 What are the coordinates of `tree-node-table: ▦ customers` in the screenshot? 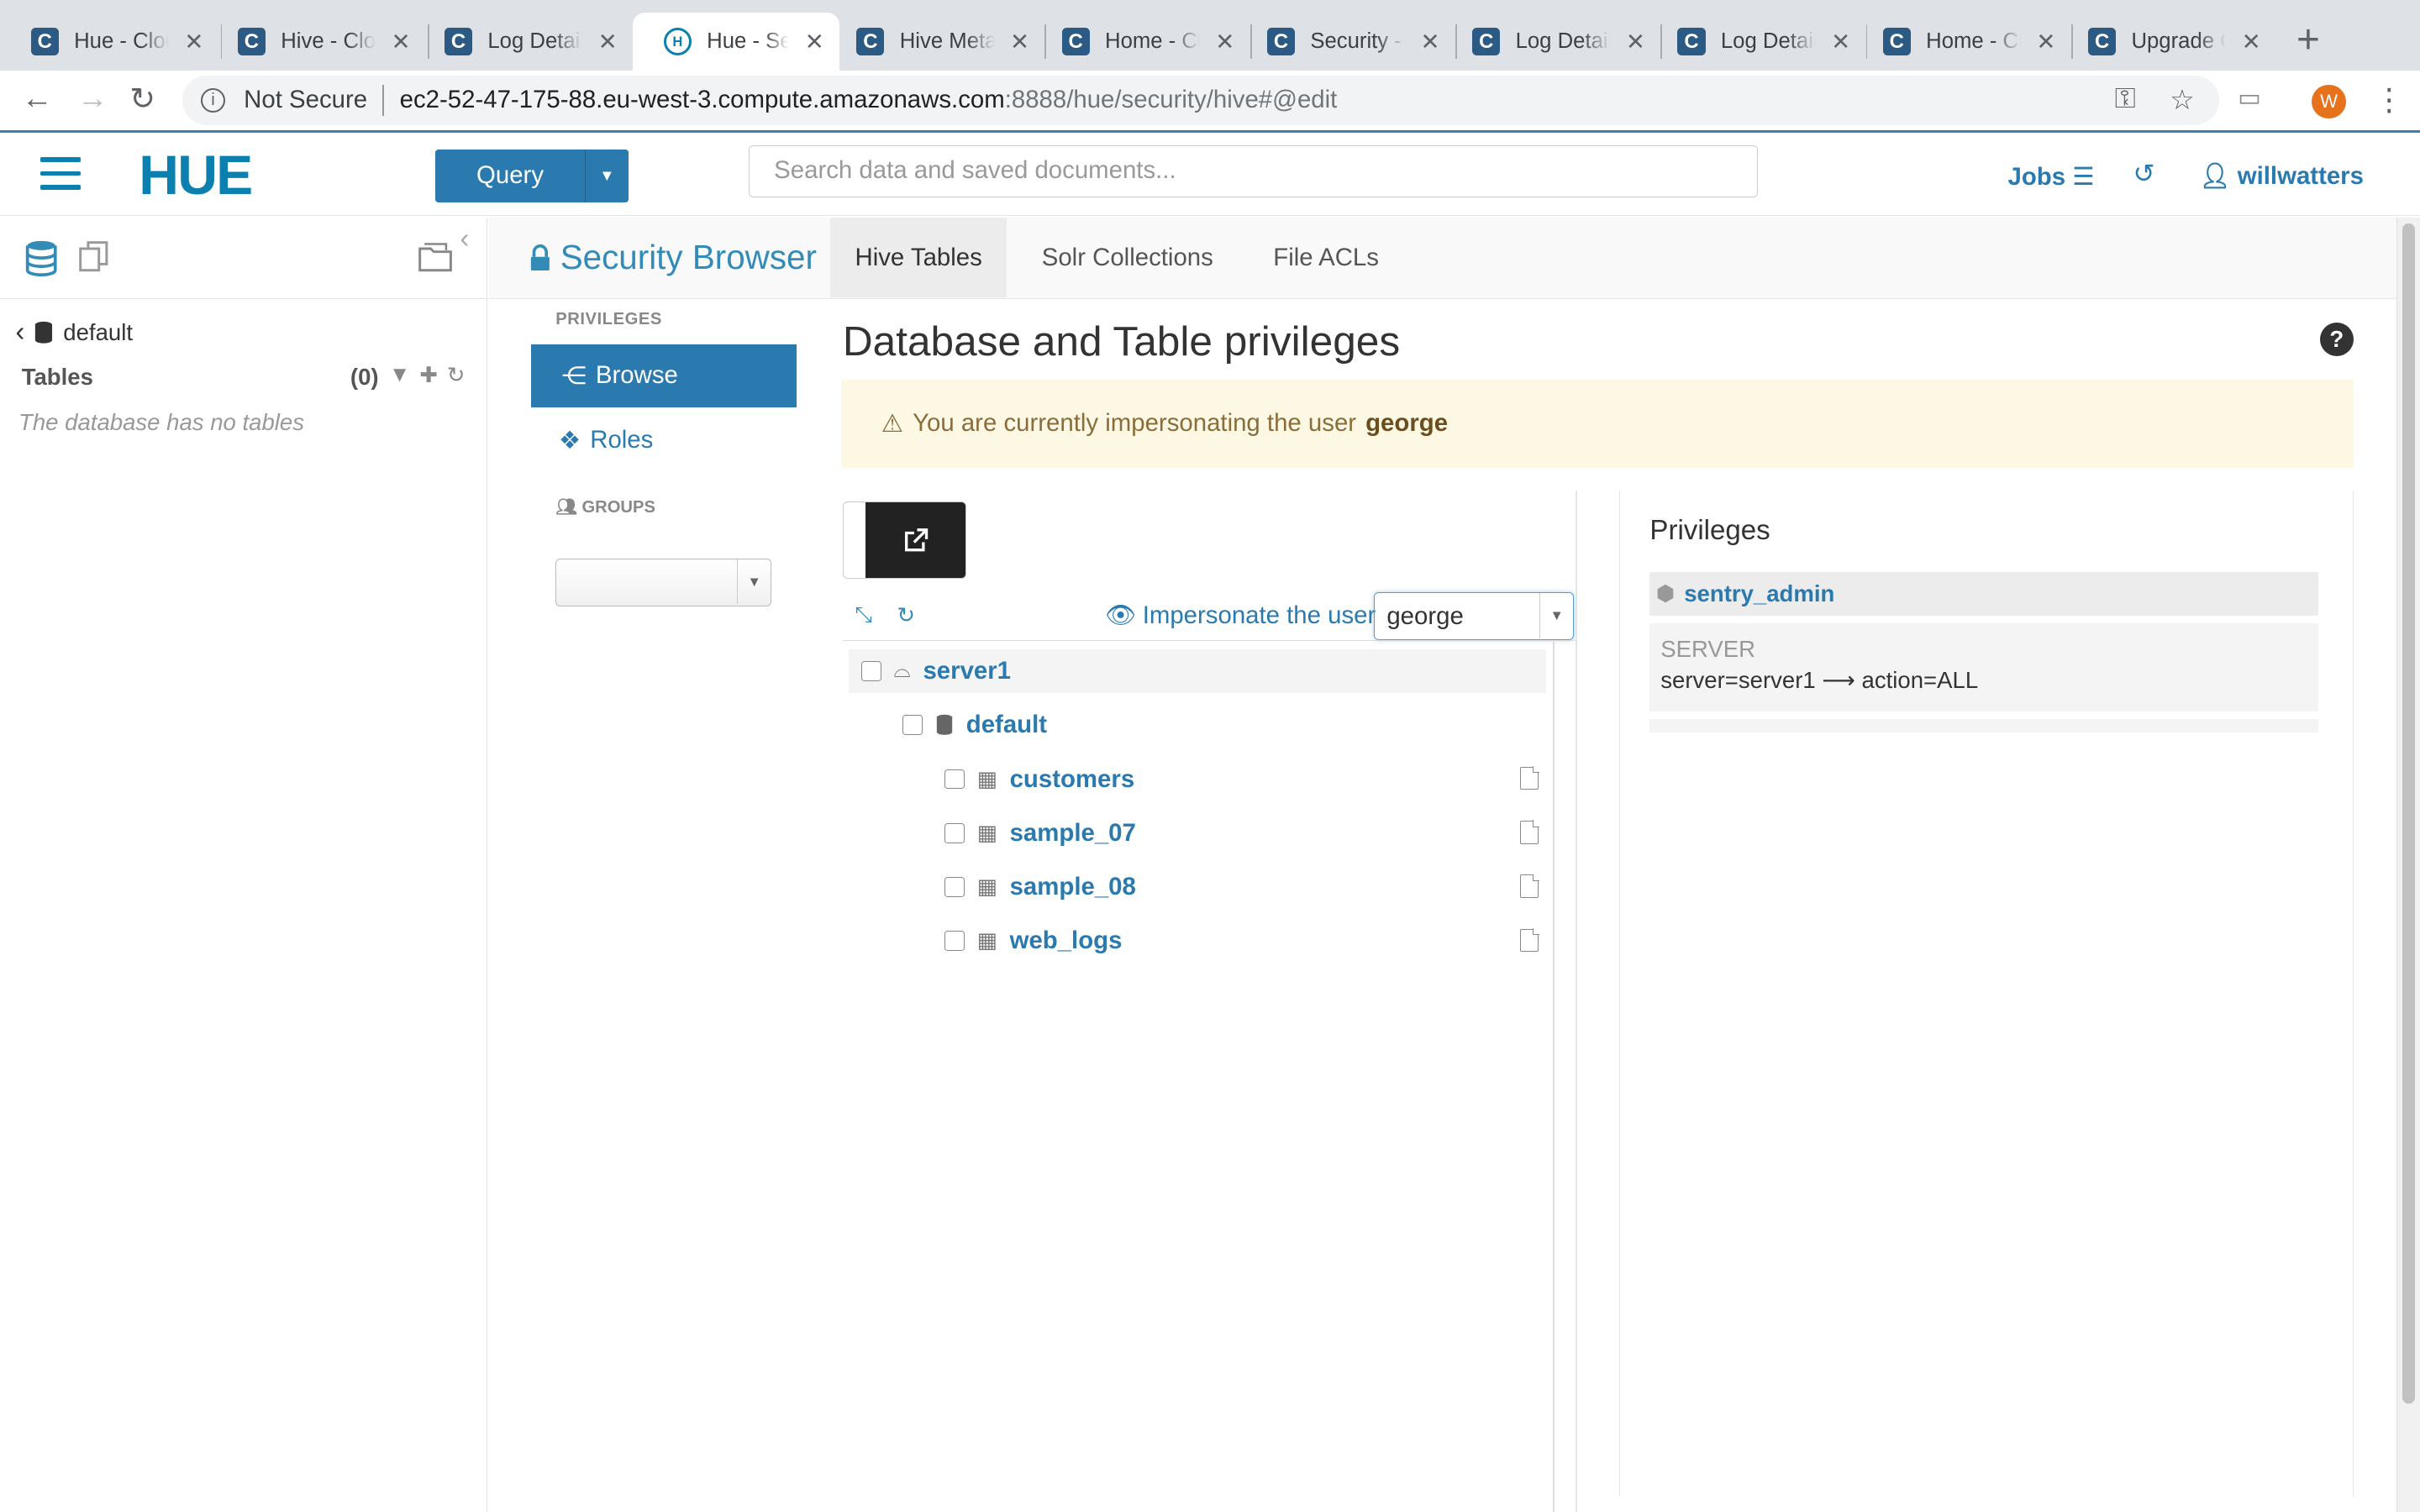 It's located at (1039, 779).